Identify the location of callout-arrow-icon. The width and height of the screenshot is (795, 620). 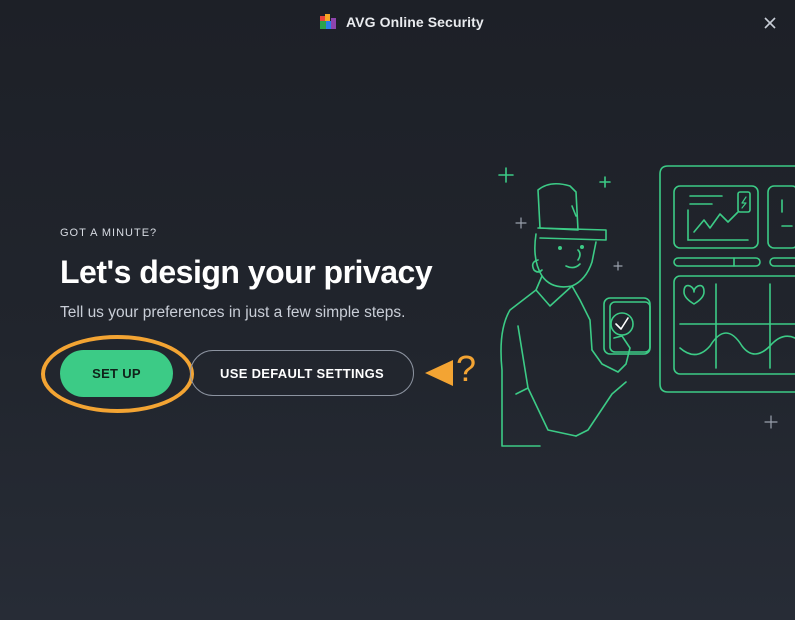
(439, 373).